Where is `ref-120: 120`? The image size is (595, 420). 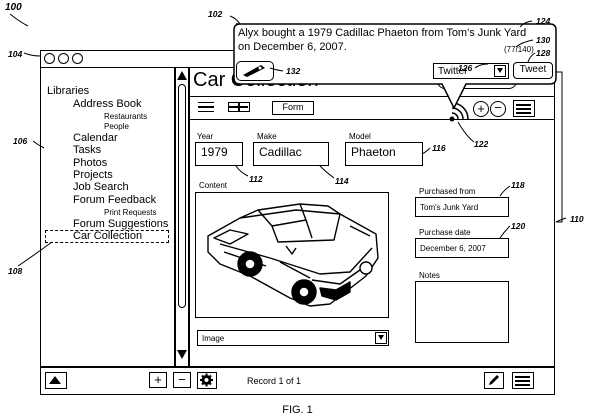
ref-120: 120 is located at coordinates (518, 226).